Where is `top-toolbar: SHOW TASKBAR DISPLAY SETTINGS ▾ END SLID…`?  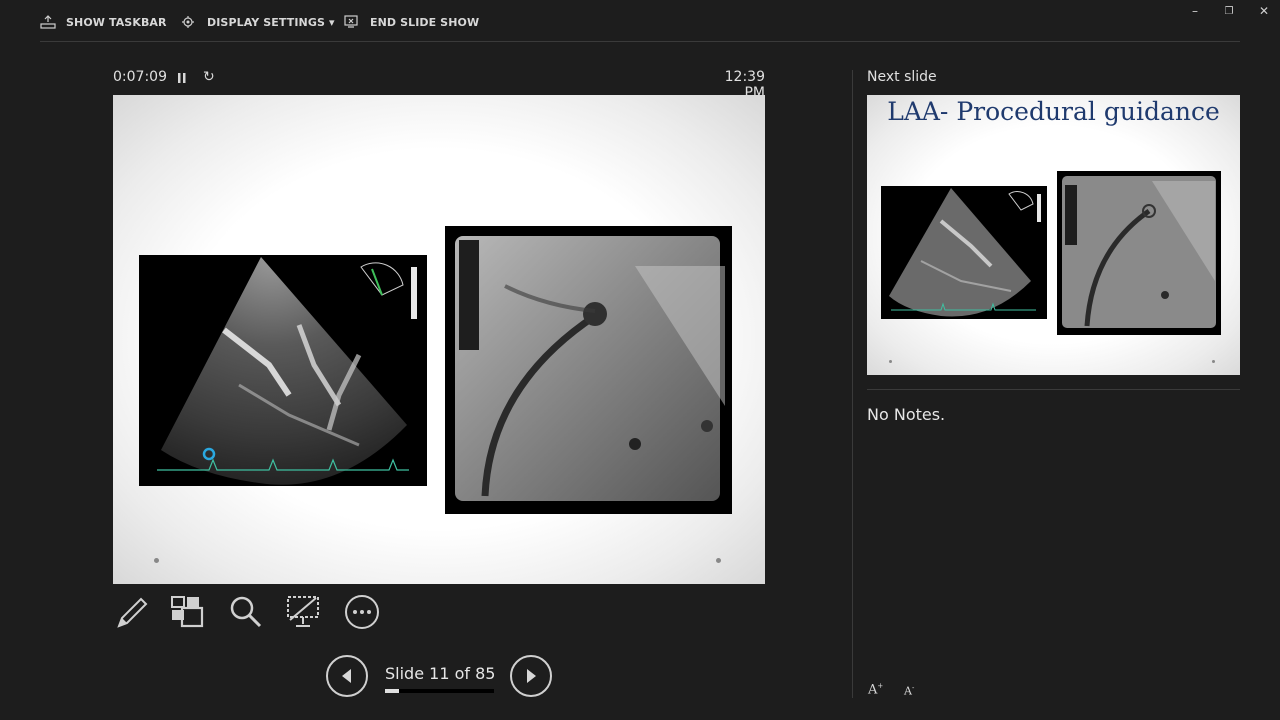
top-toolbar: SHOW TASKBAR DISPLAY SETTINGS ▾ END SLID… is located at coordinates (640, 21).